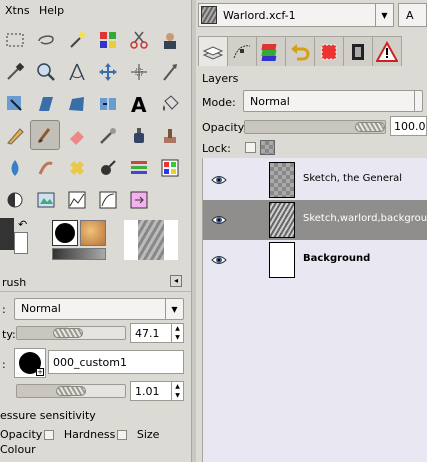 The image size is (427, 462). Describe the element at coordinates (7, 234) in the screenshot. I see `foreground-color` at that location.